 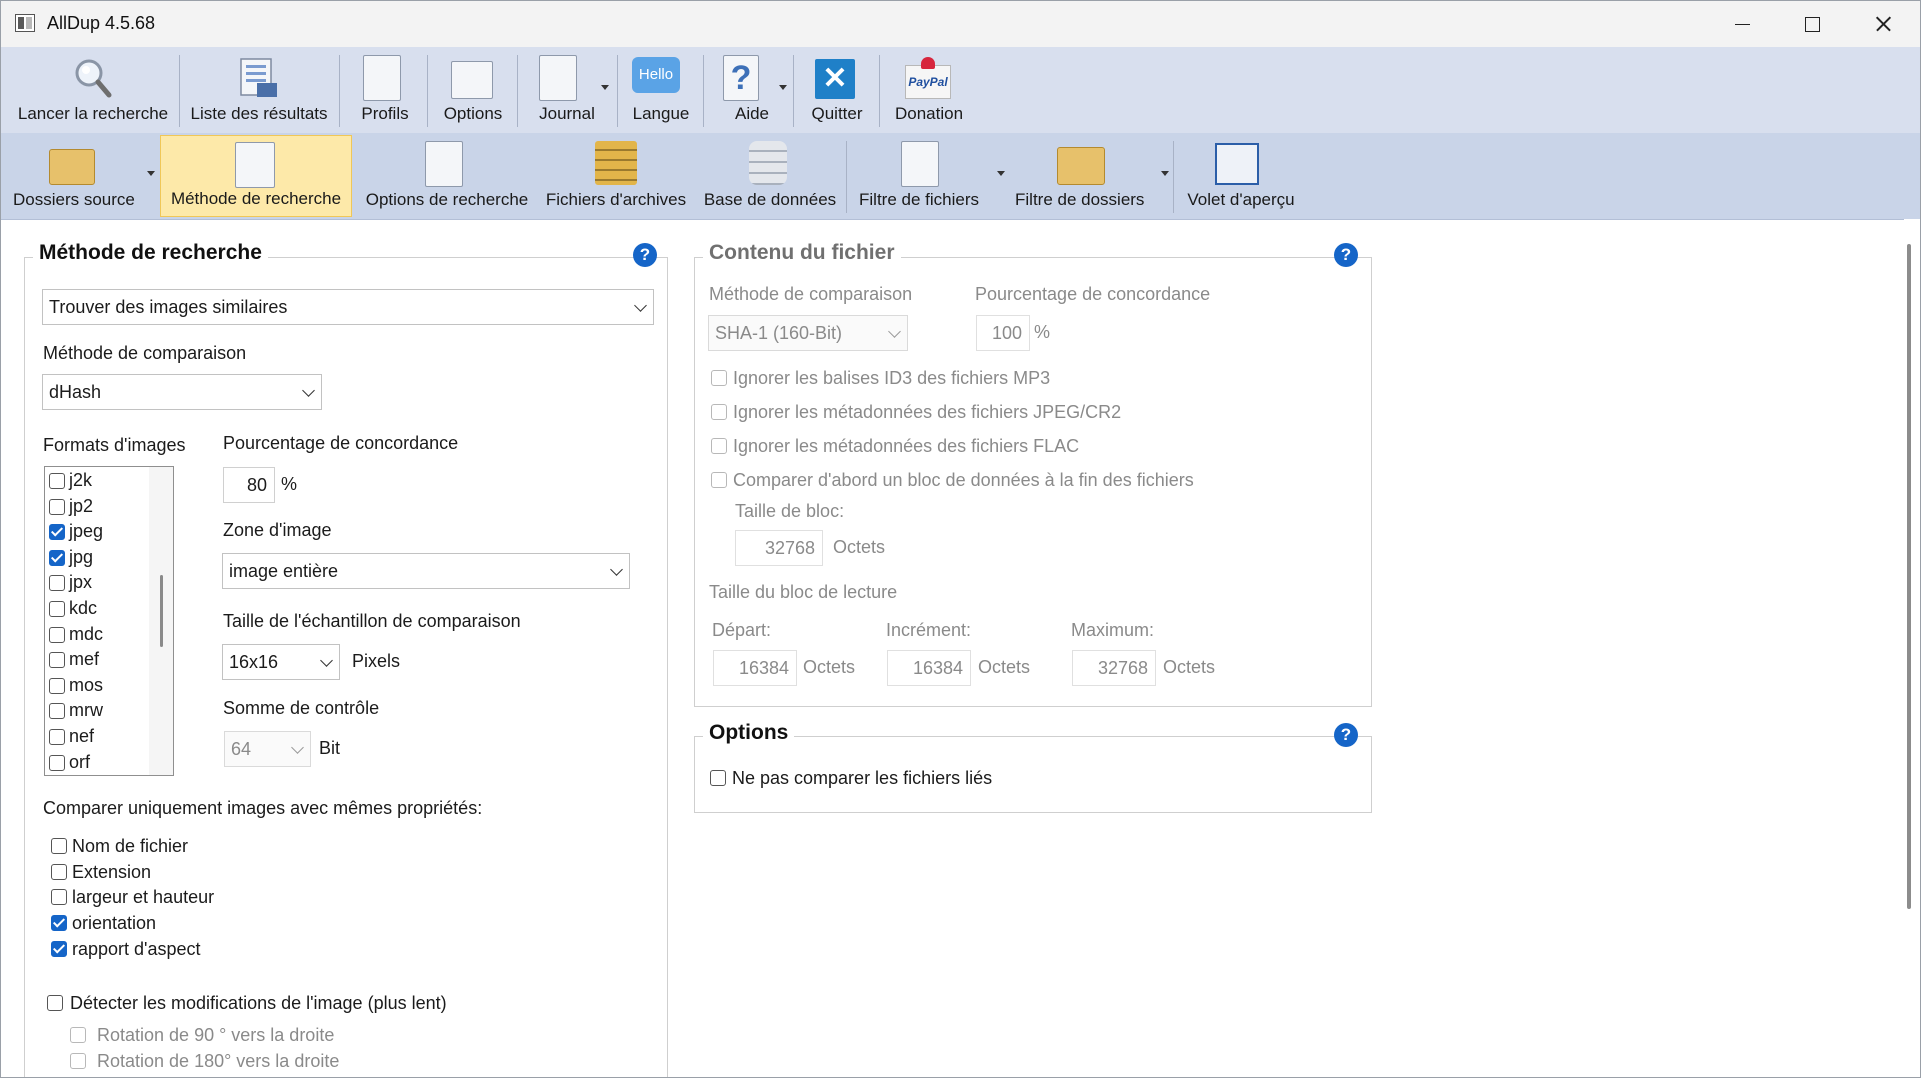 I want to click on source-folders-dropdown-icon, so click(x=151, y=173).